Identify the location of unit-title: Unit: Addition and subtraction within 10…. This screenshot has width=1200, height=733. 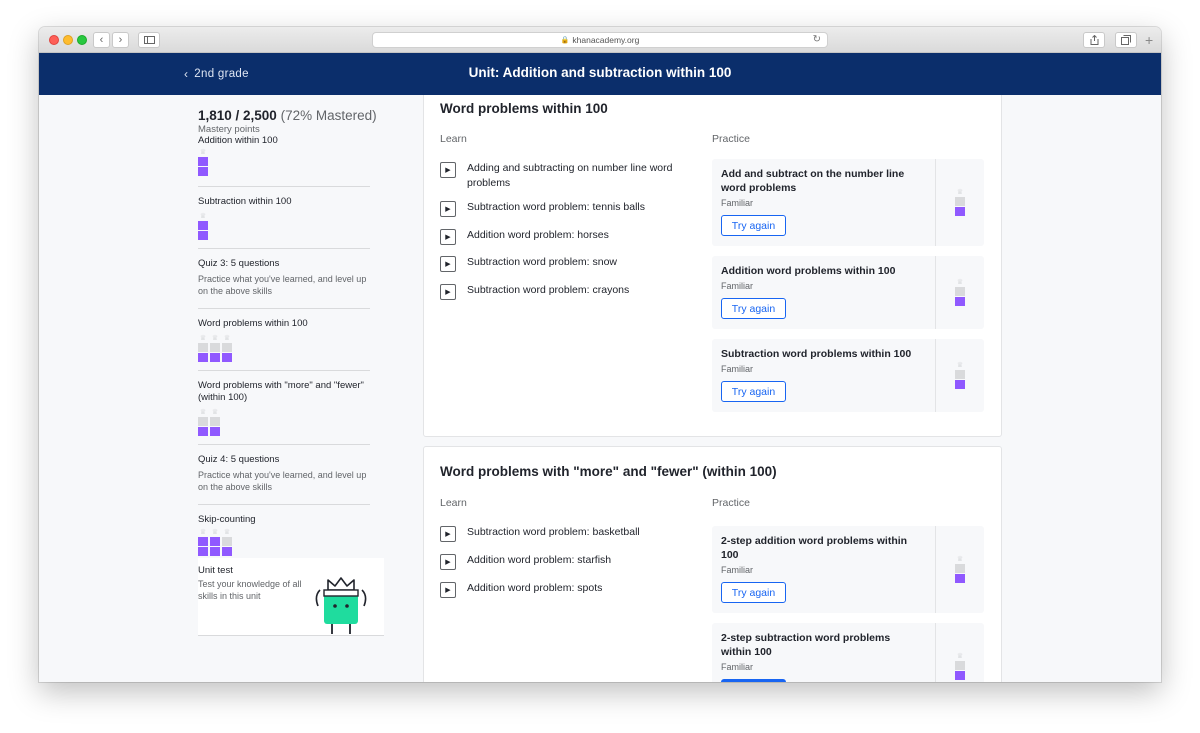
(600, 72).